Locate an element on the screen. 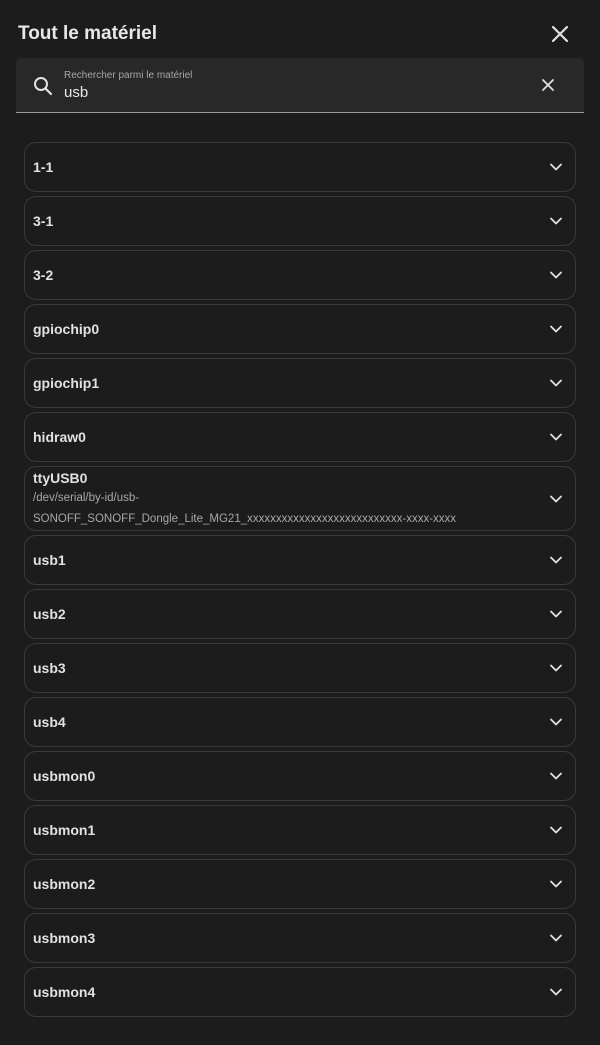  device-item: 1-1 is located at coordinates (300, 167).